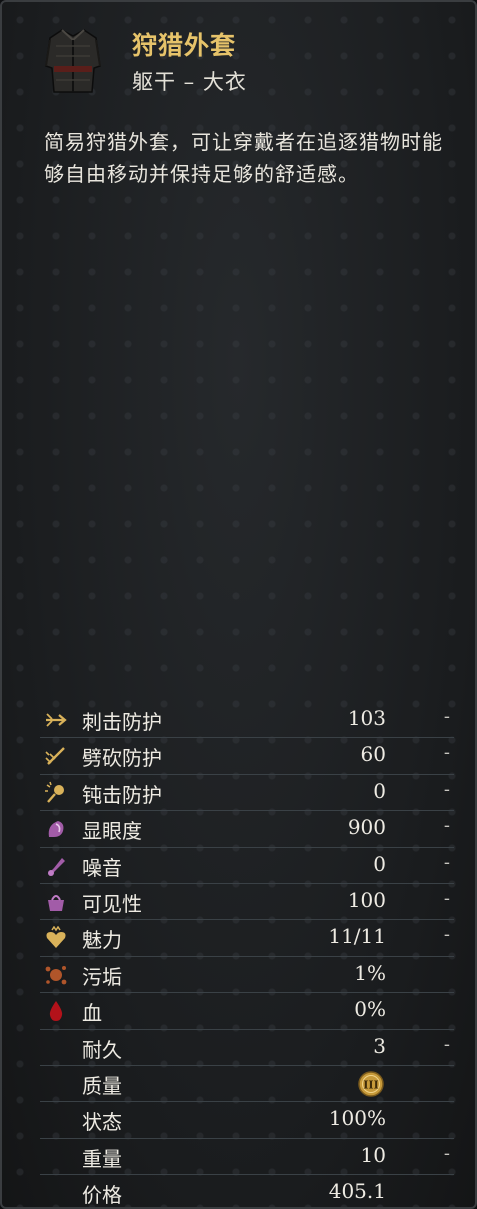 The image size is (477, 1209). What do you see at coordinates (373, 754) in the screenshot?
I see `stat-value: 60` at bounding box center [373, 754].